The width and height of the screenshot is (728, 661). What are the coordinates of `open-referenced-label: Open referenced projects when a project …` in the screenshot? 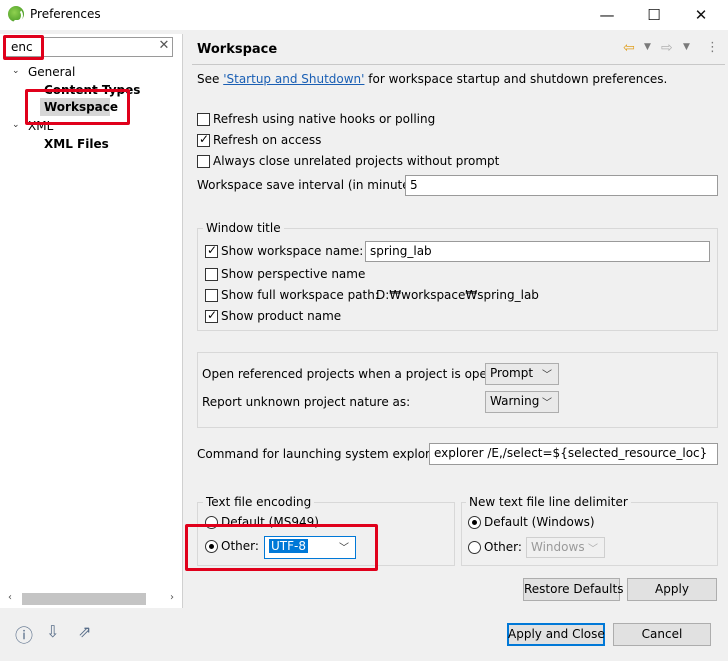 It's located at (358, 374).